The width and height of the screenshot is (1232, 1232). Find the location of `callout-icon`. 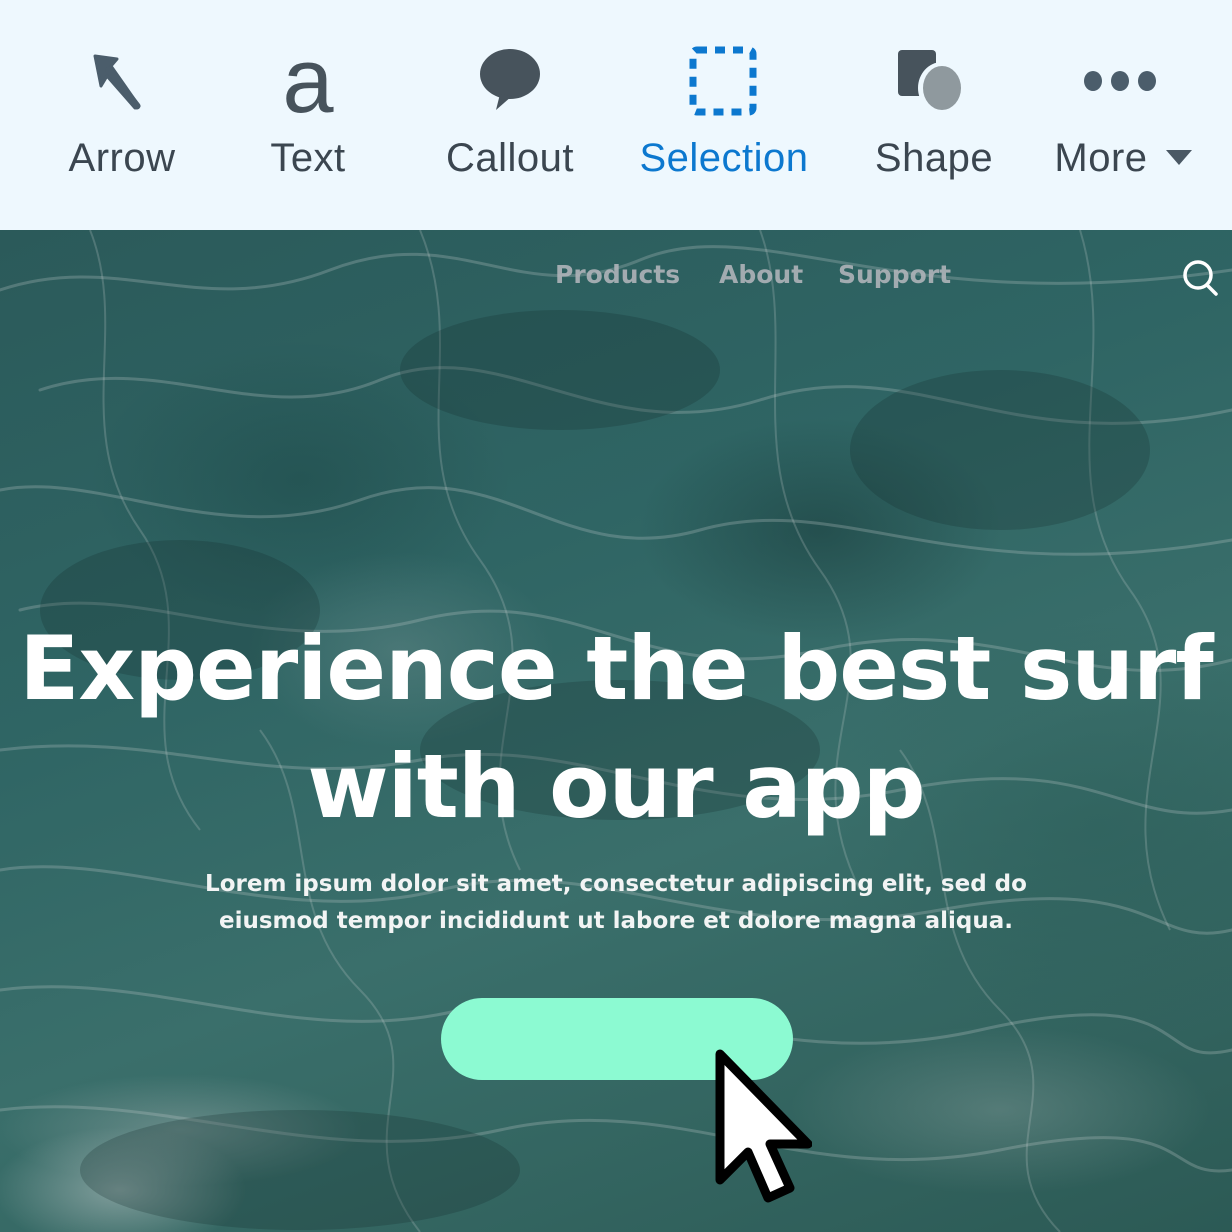

callout-icon is located at coordinates (510, 81).